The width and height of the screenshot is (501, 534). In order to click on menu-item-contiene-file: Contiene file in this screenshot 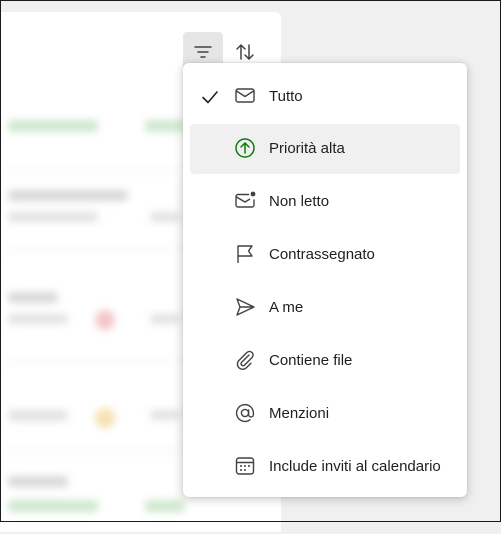, I will do `click(325, 361)`.